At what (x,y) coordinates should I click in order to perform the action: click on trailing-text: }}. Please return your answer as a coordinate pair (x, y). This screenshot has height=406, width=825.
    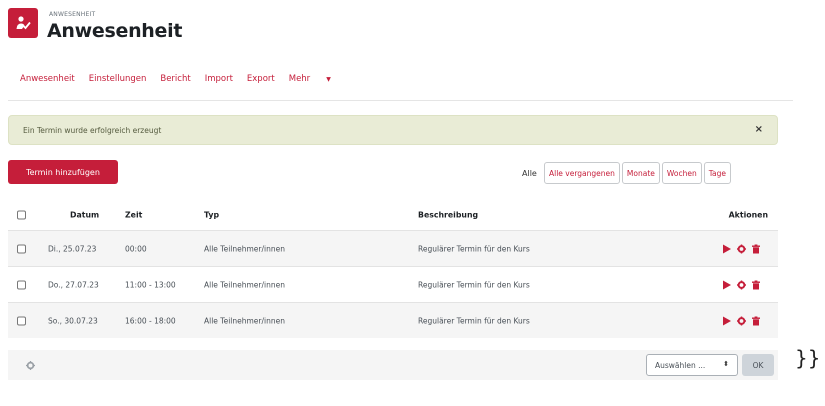
    Looking at the image, I should click on (808, 358).